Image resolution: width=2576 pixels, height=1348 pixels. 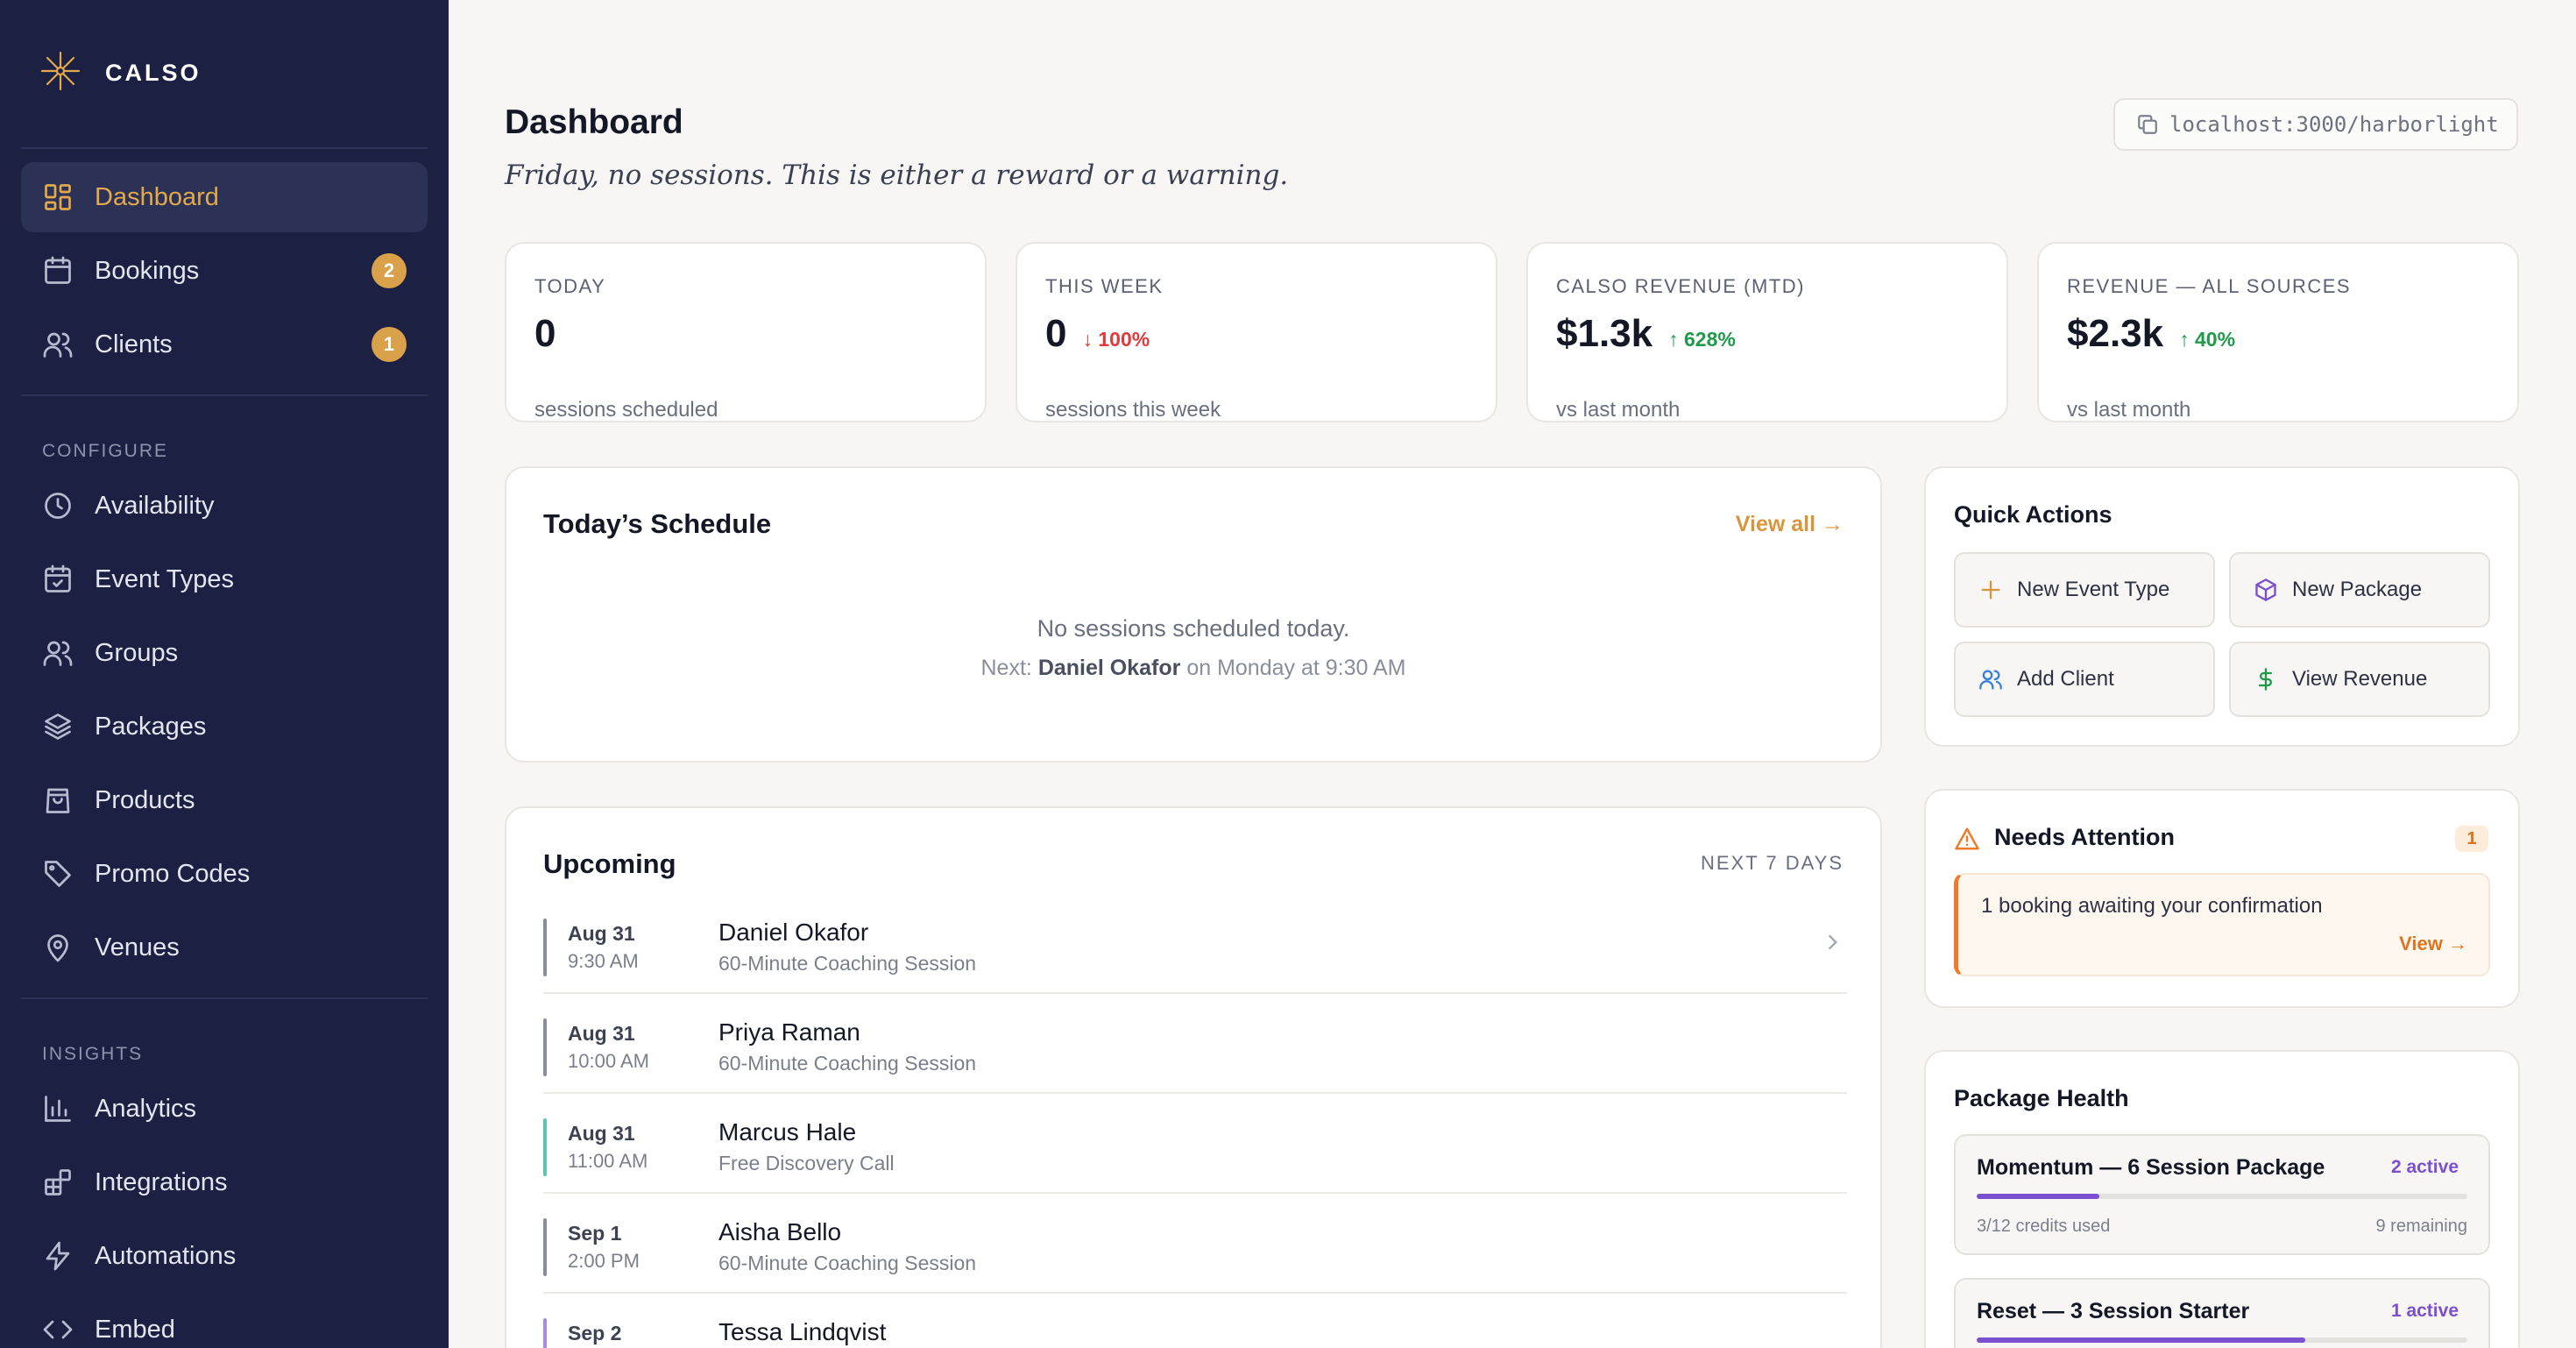 What do you see at coordinates (1256, 332) in the screenshot?
I see `stat-card-this-week: THIS WEEK 0 ↓ 100% sessions this week` at bounding box center [1256, 332].